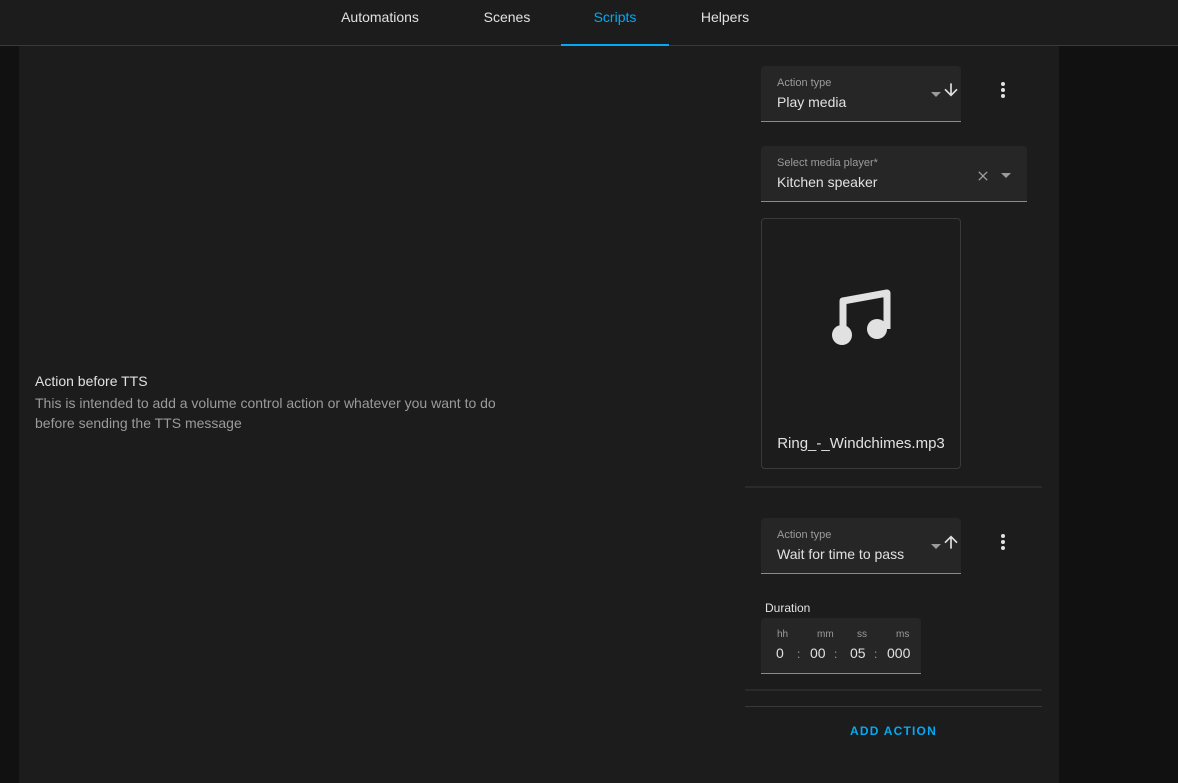 The image size is (1178, 783). I want to click on tab-scenes: Scenes, so click(507, 23).